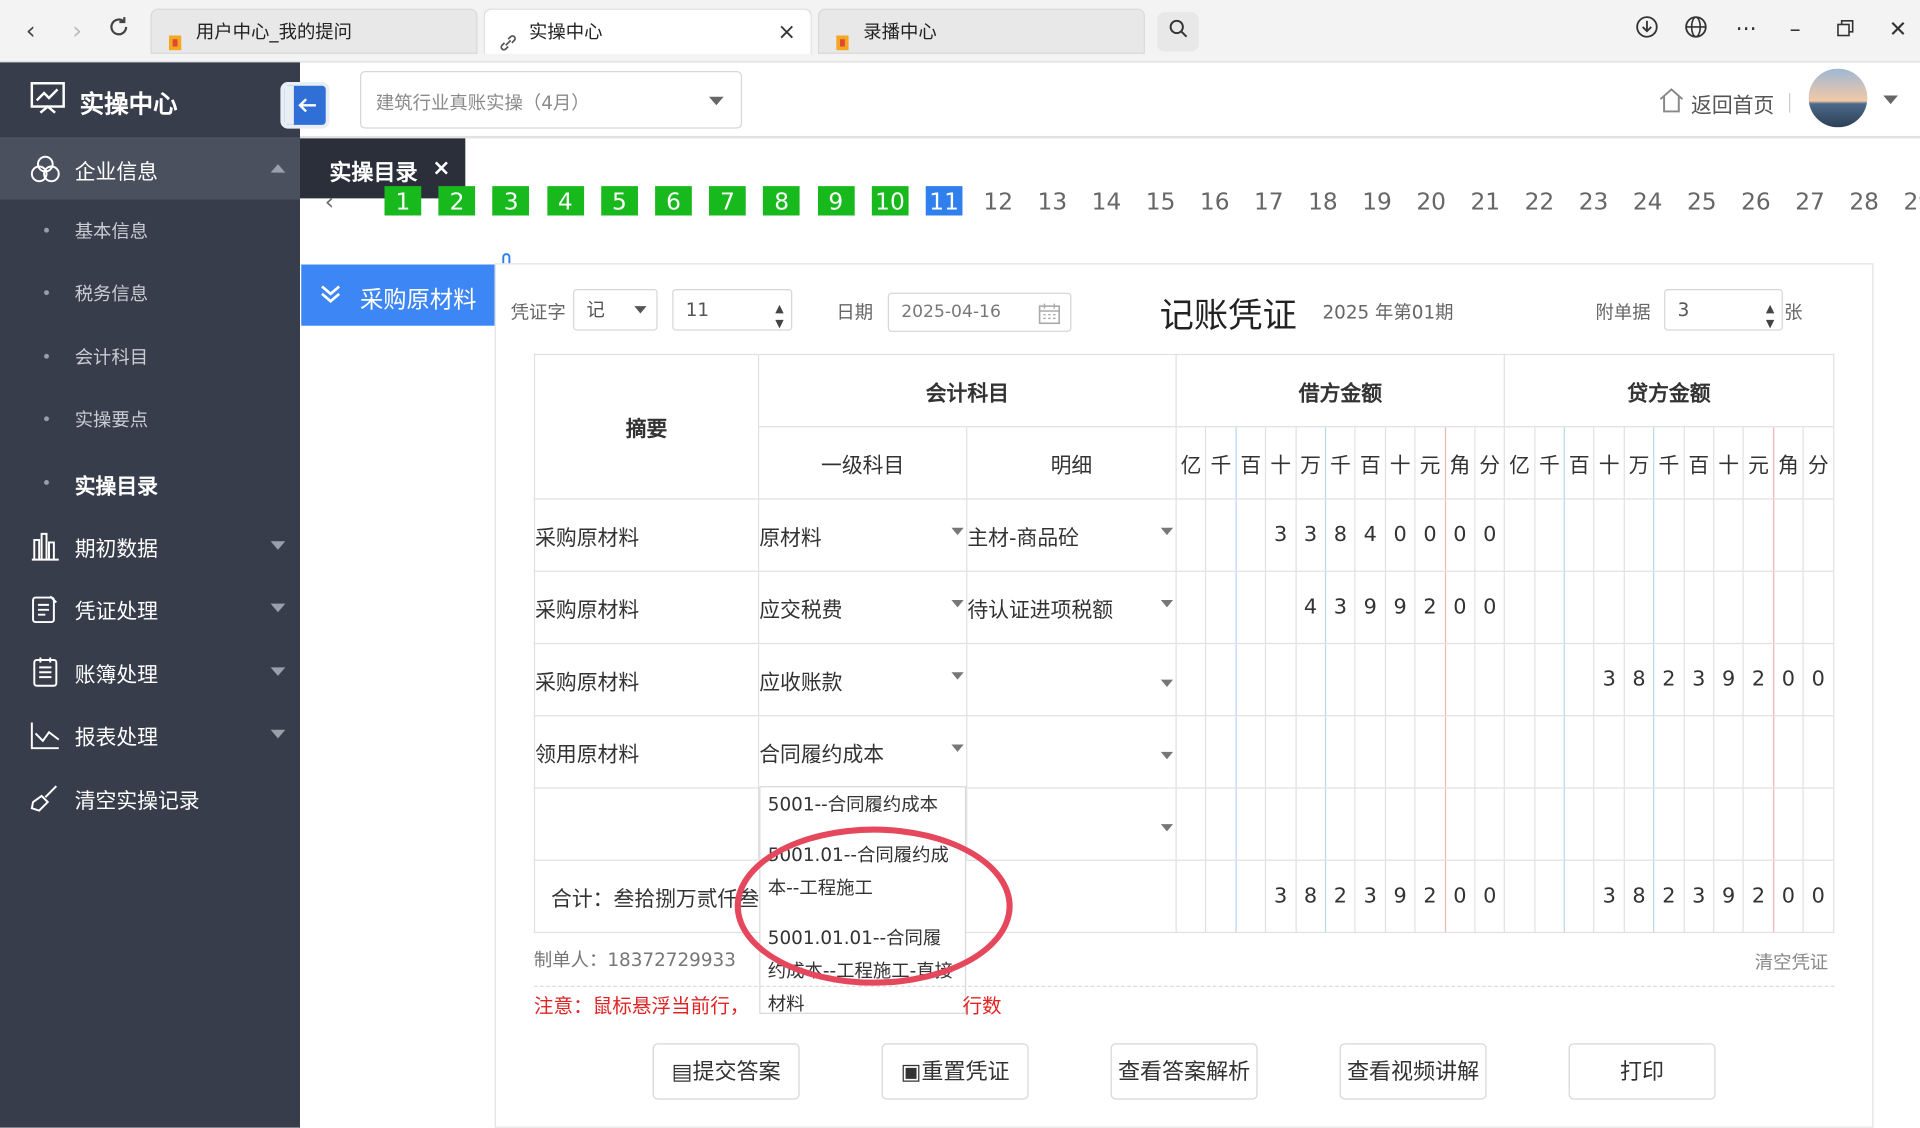  I want to click on voucher-row: 领用原材料 合同履约成本, so click(1183, 752).